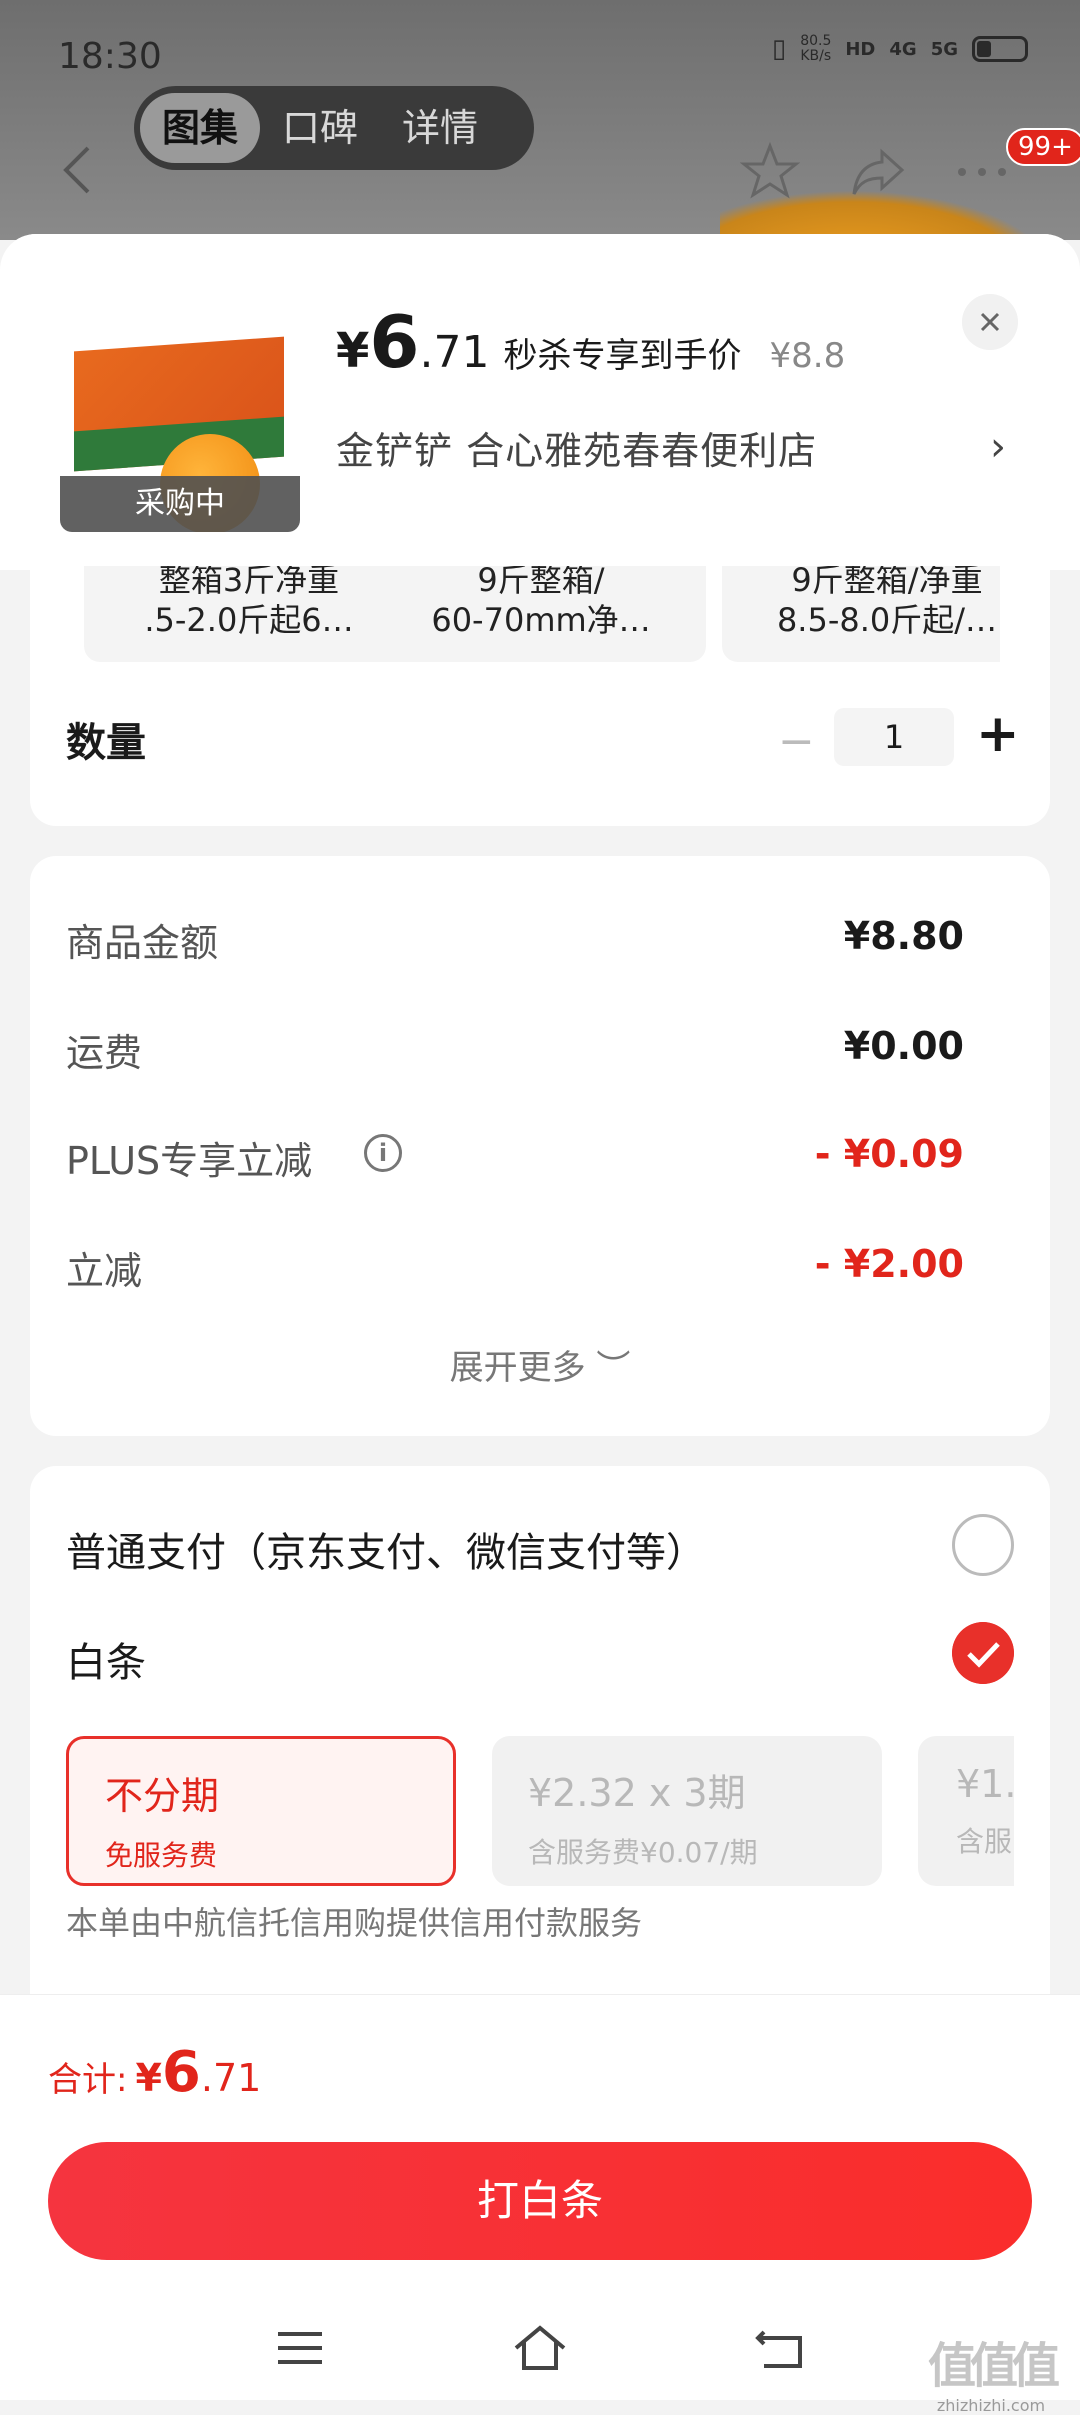 The height and width of the screenshot is (2415, 1080). I want to click on hd-icon: HD, so click(860, 49).